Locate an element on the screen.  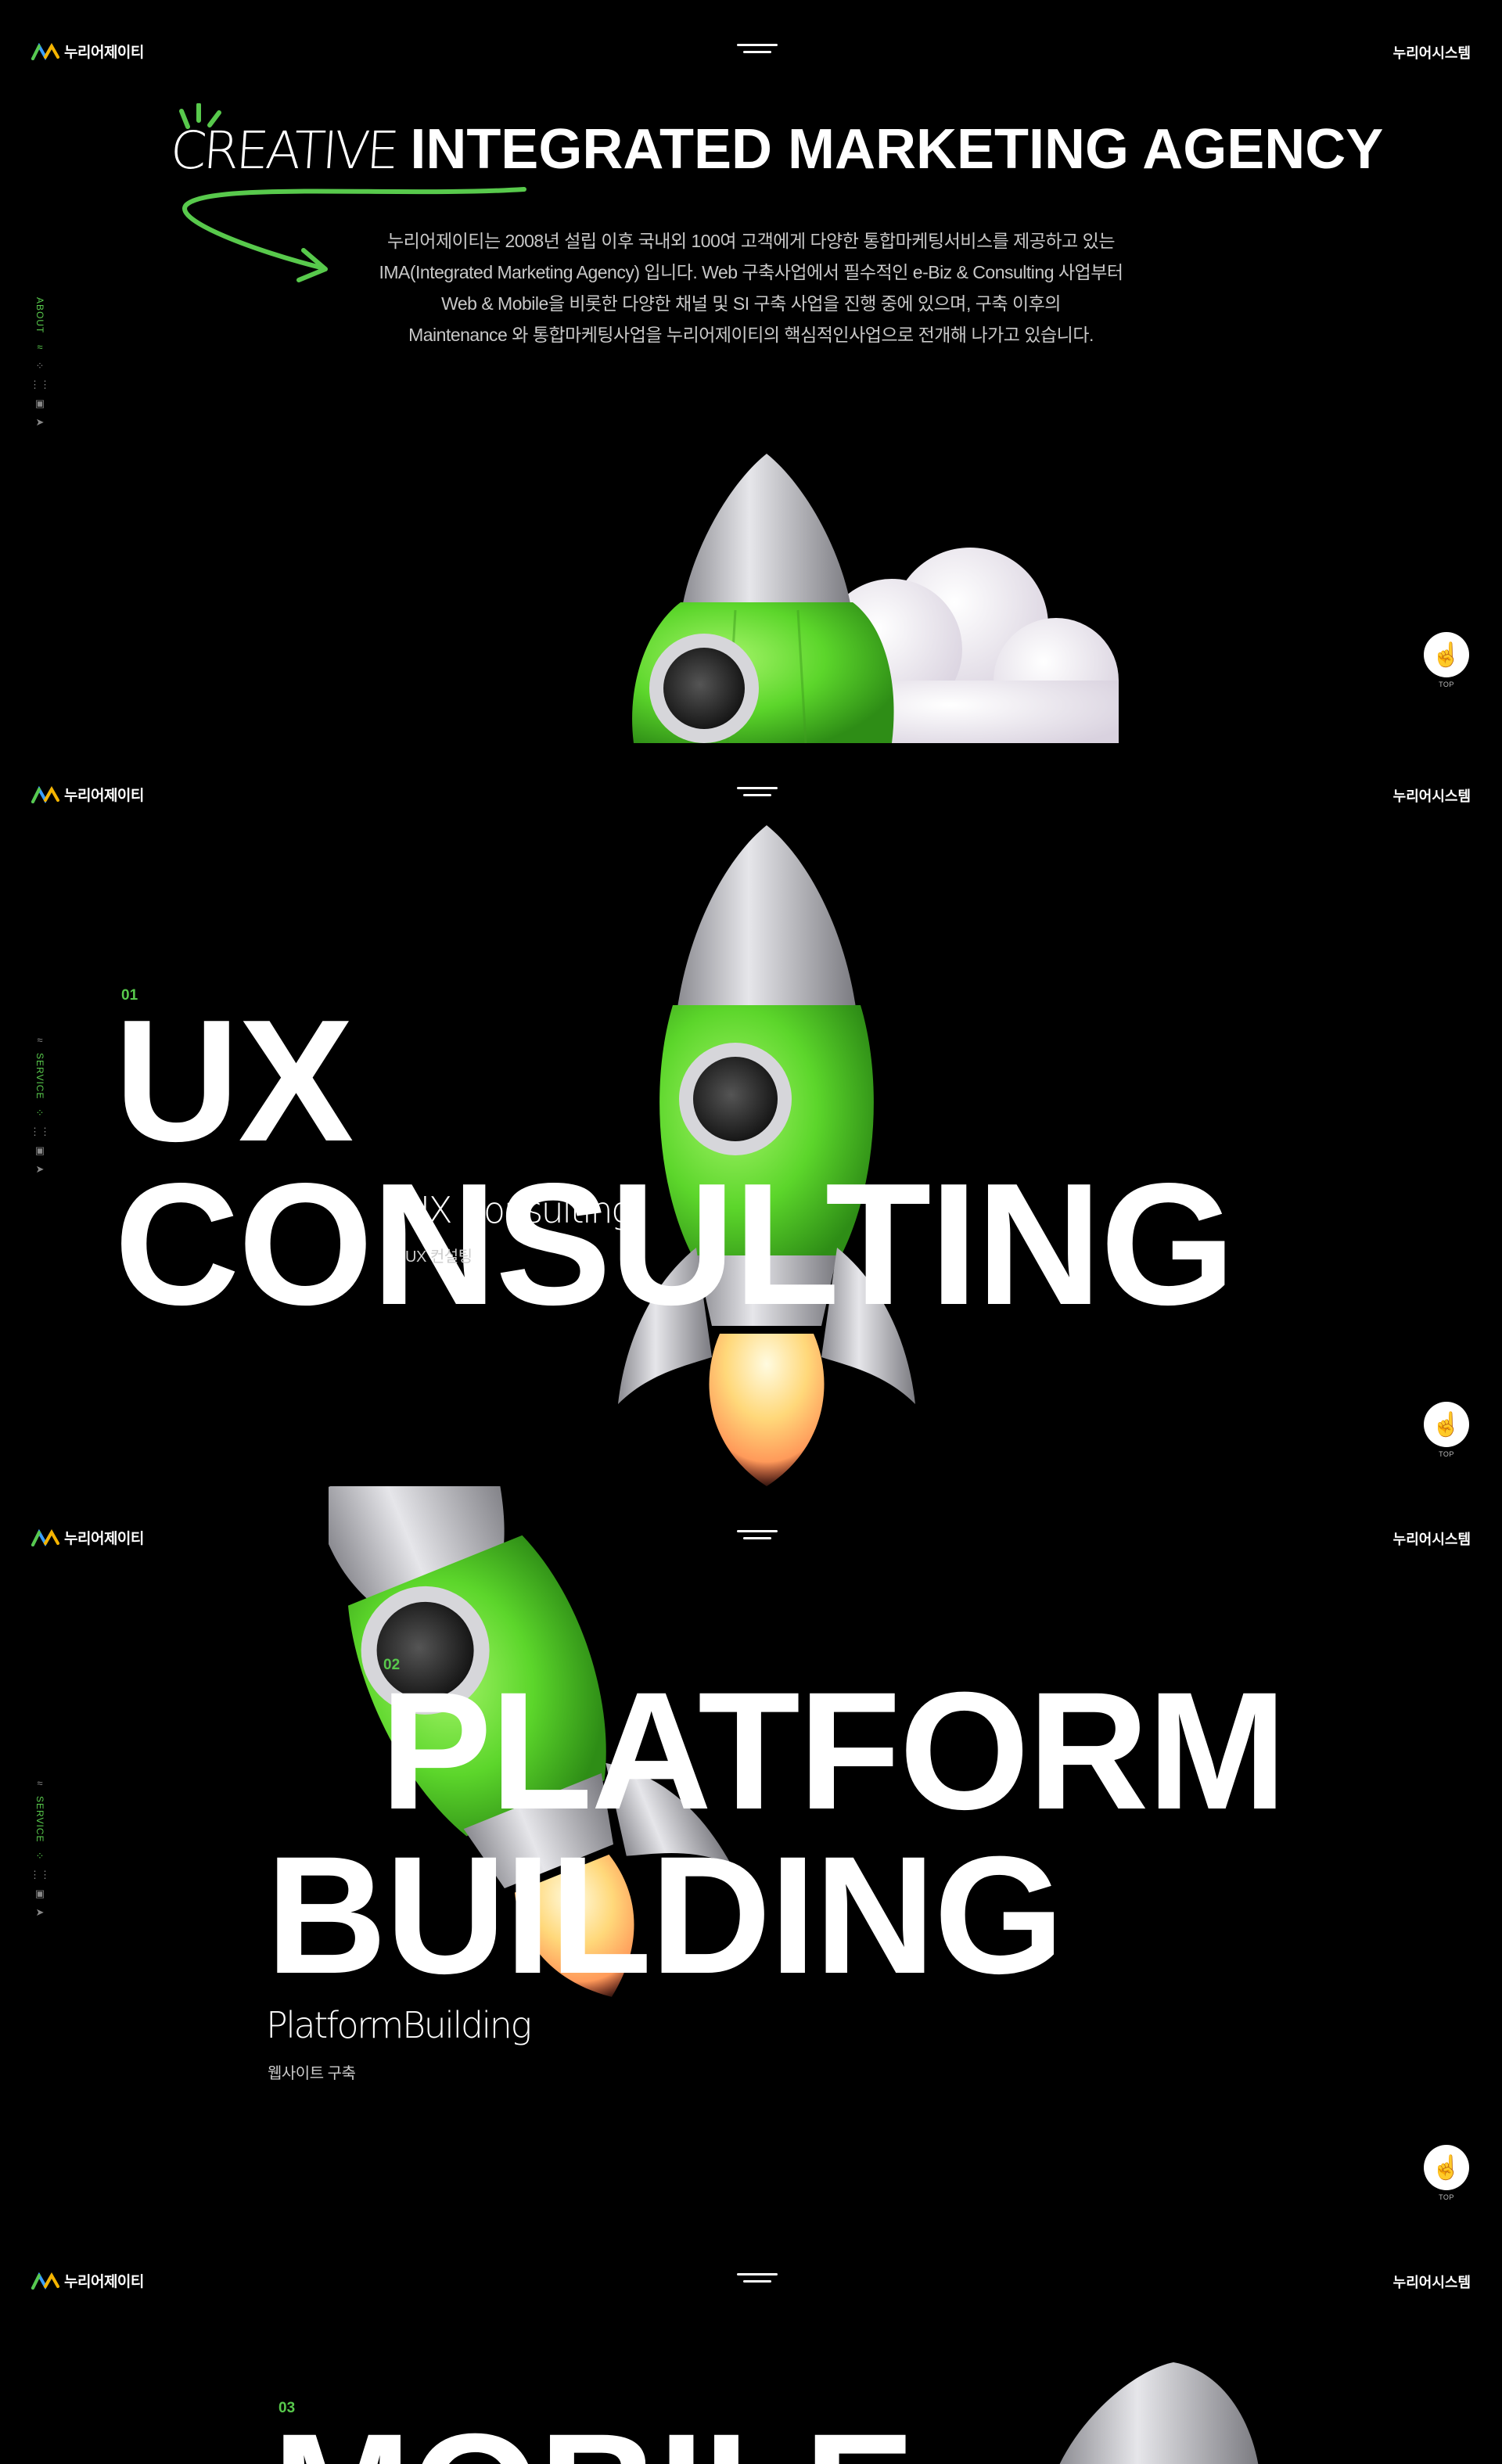
service-script-title: PlatformBuilding is located at coordinates (399, 2025).